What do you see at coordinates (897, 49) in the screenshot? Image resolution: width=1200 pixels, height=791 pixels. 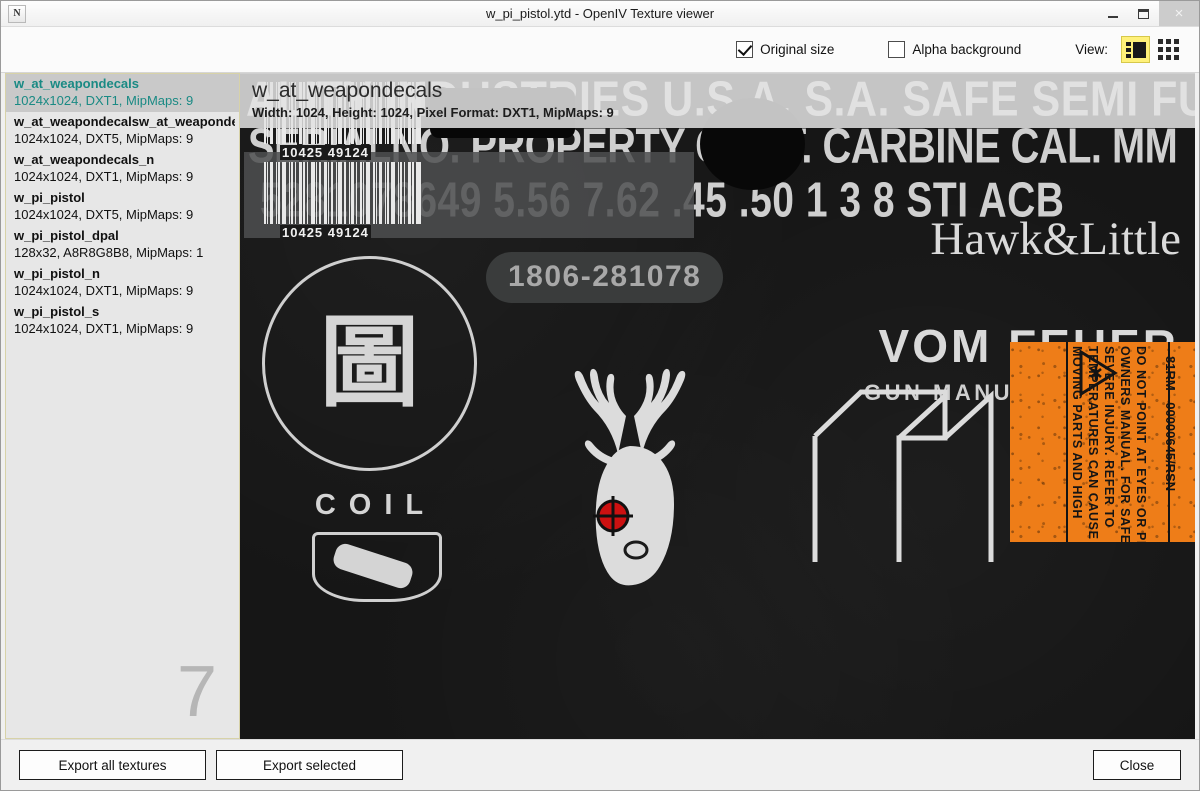 I see `alpha-background-checkbox` at bounding box center [897, 49].